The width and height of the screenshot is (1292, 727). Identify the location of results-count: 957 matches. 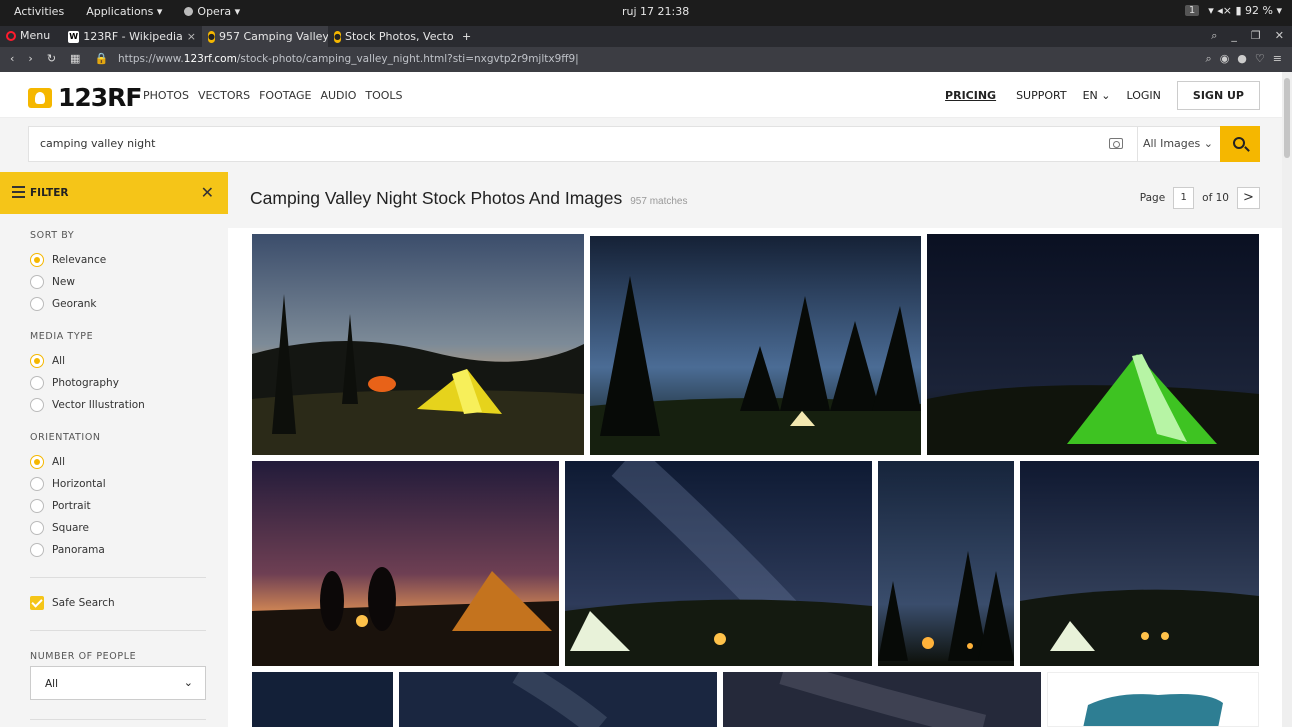
(659, 201).